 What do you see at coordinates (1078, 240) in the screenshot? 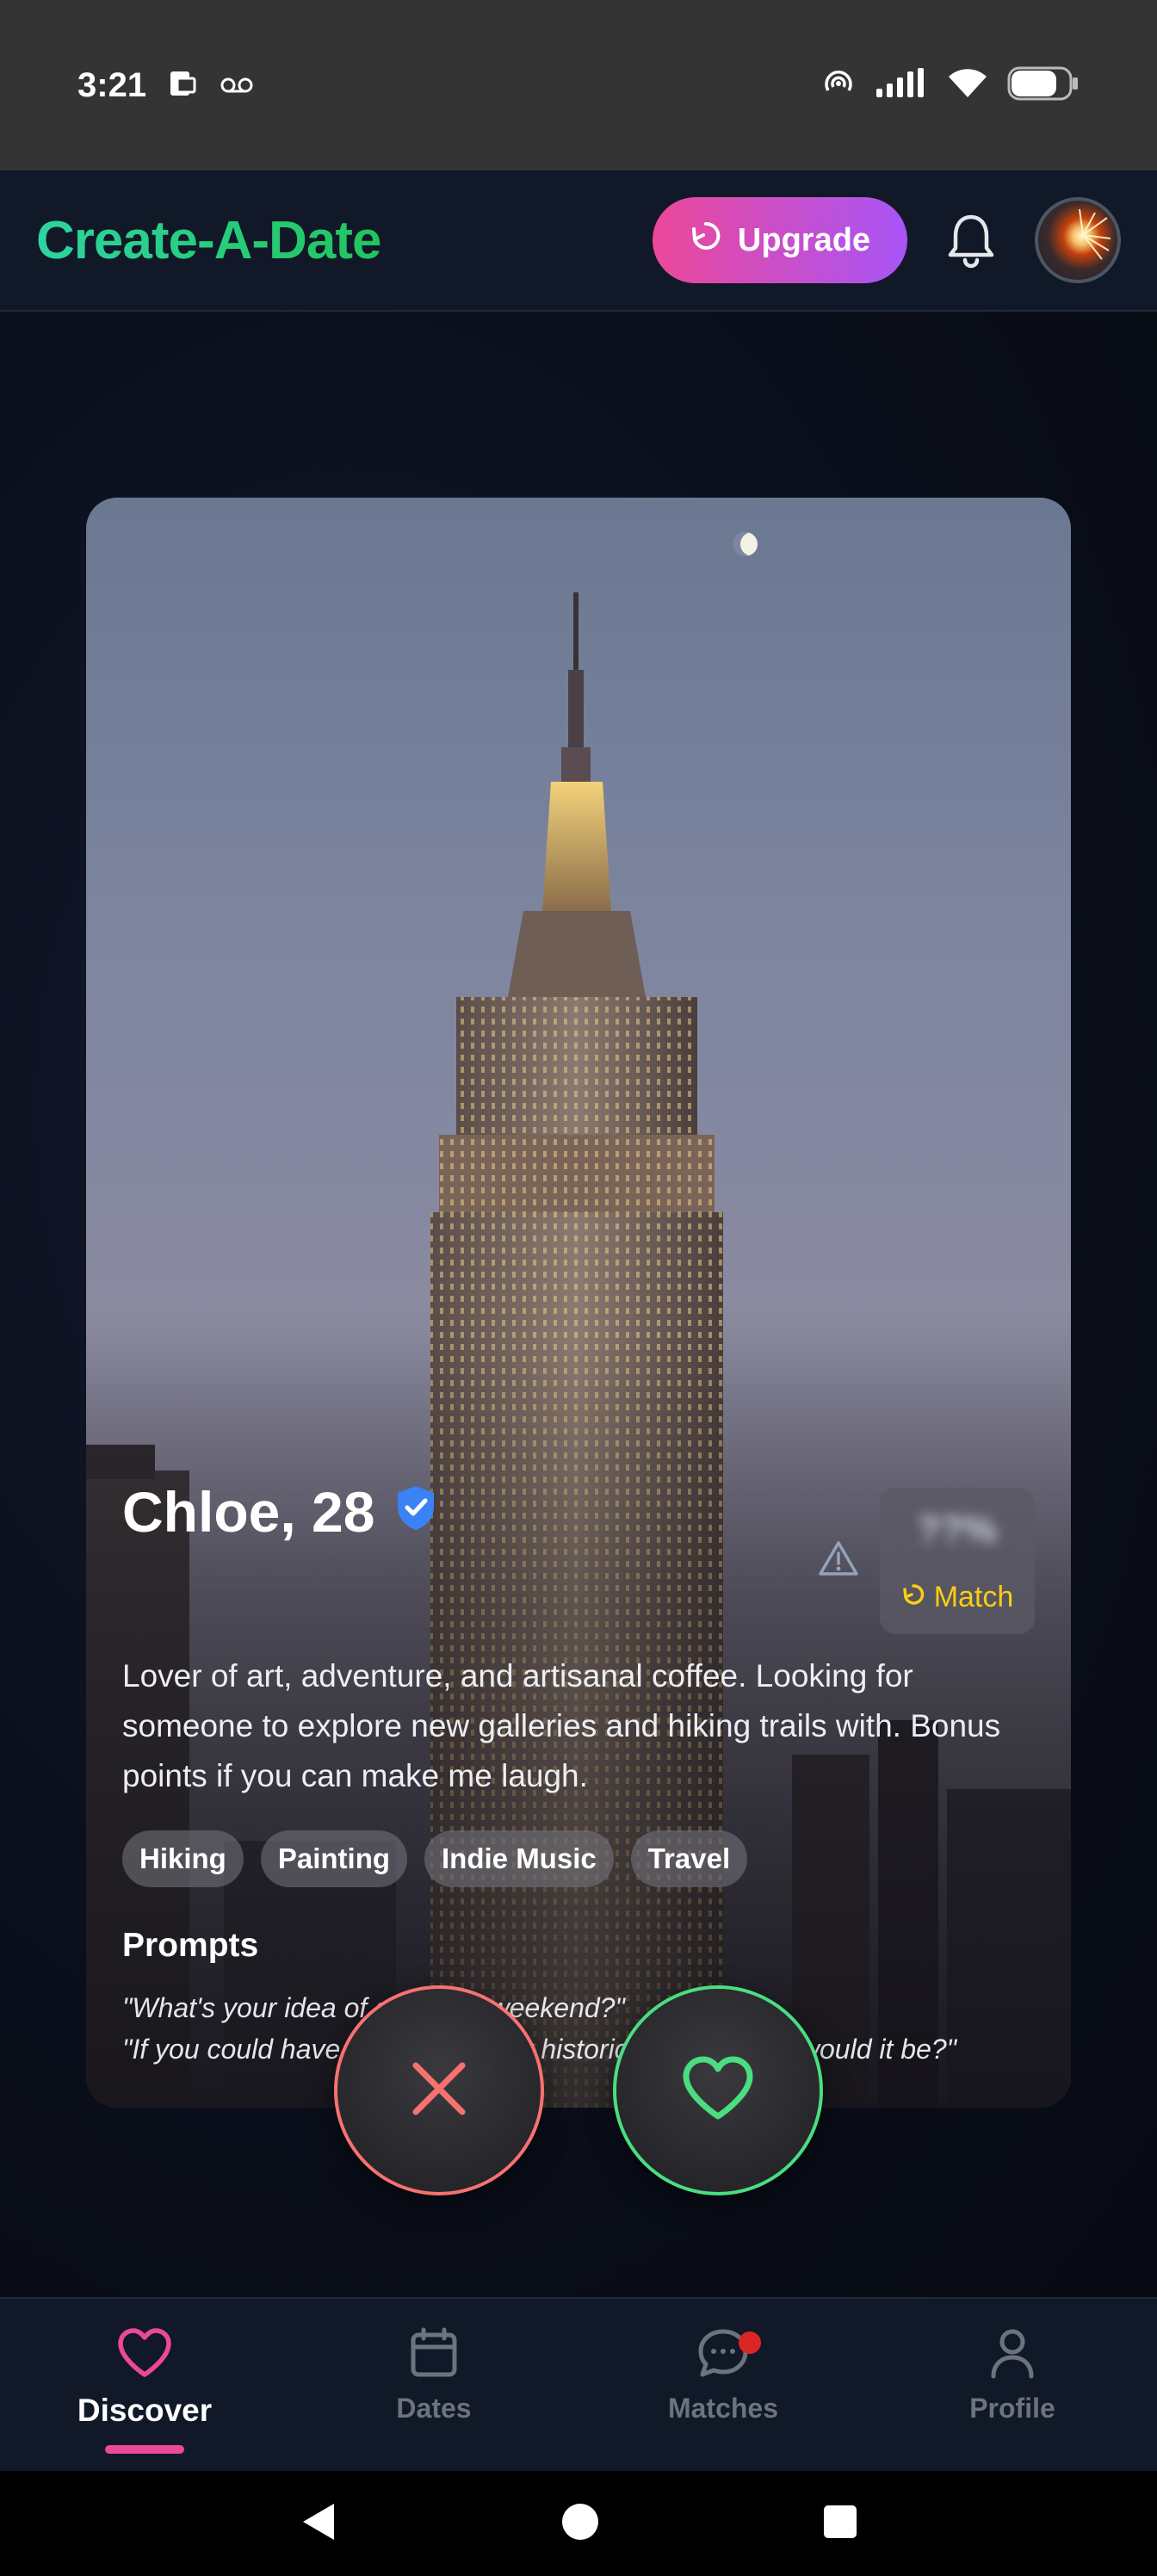
I see `user-avatar` at bounding box center [1078, 240].